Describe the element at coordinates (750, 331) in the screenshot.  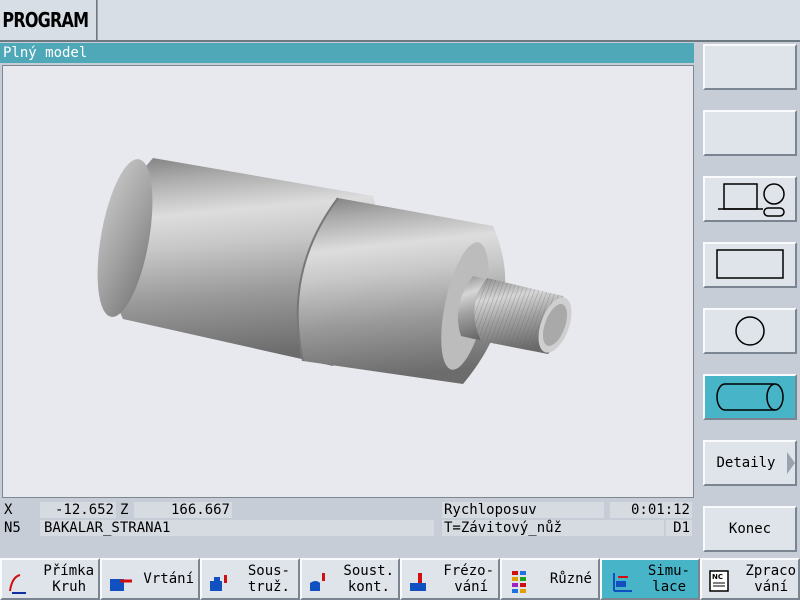
I see `circle-view-icon` at that location.